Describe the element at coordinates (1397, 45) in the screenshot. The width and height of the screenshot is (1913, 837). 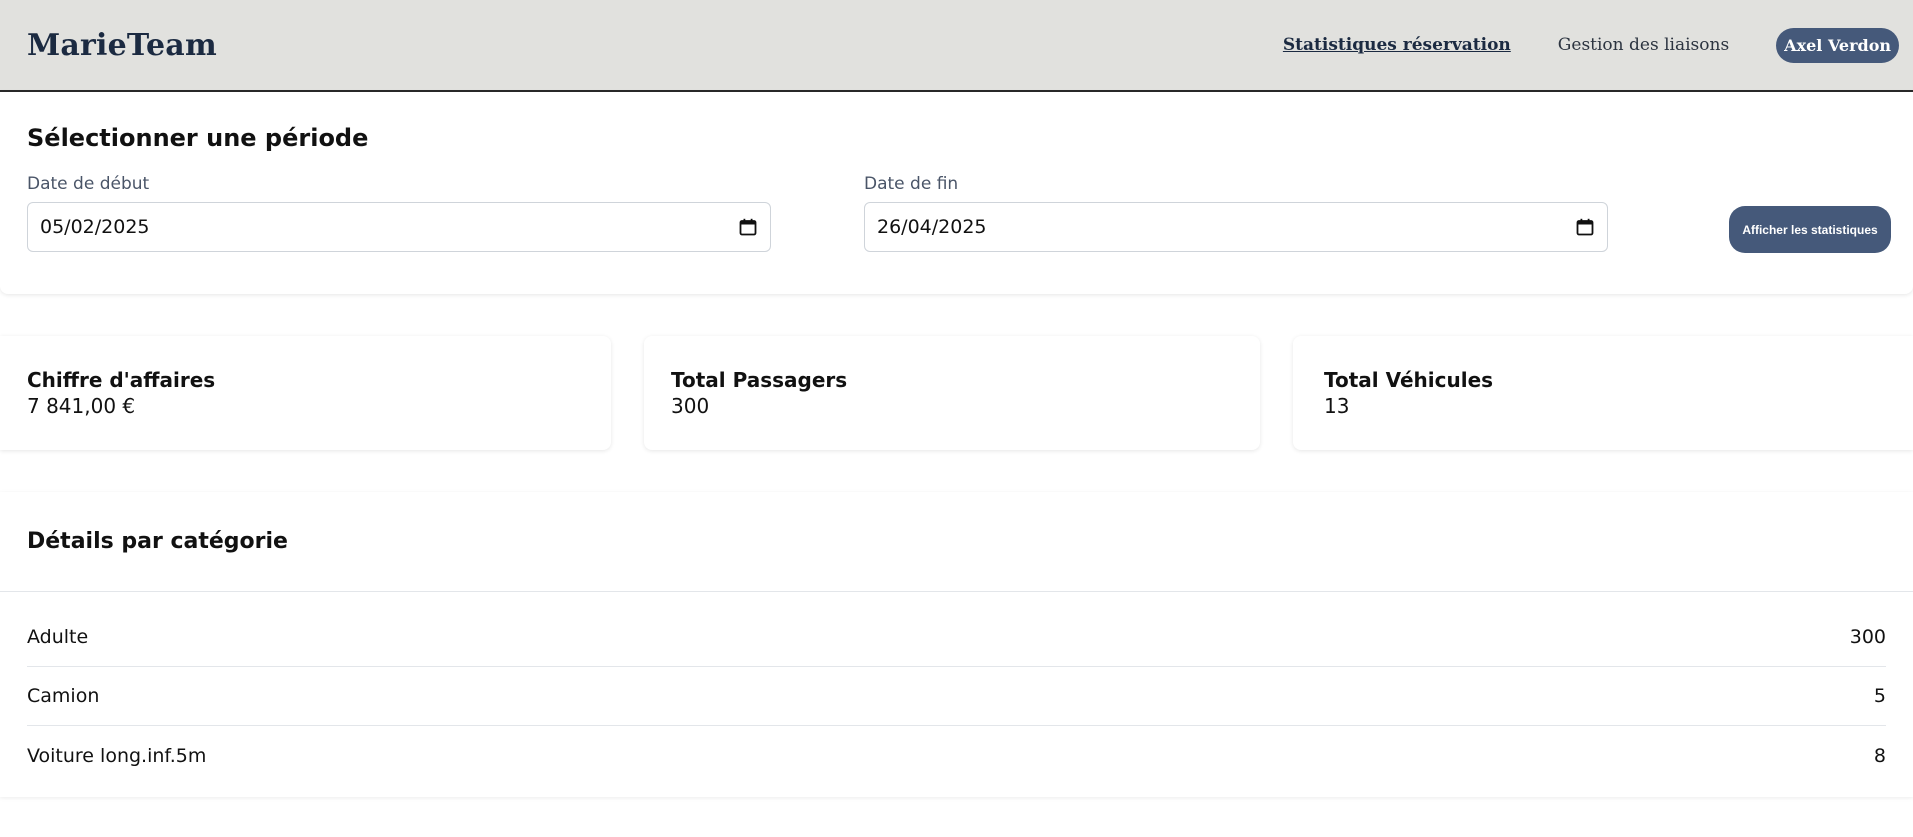
I see `nav-link-statistiques: Statistiques réservation` at that location.